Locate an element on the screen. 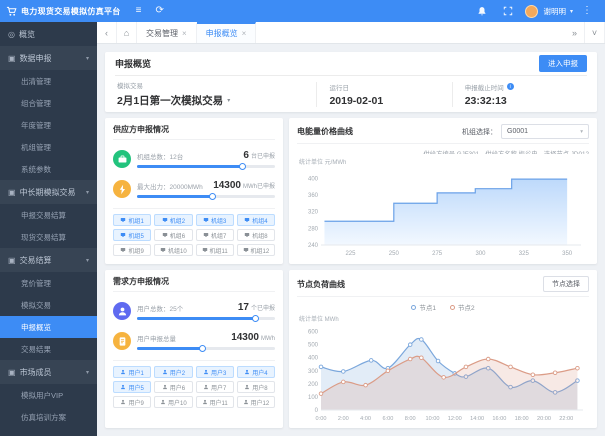 Image resolution: width=605 pixels, height=436 pixels. sidebar-item-17: 仿真培训方案 is located at coordinates (48, 417).